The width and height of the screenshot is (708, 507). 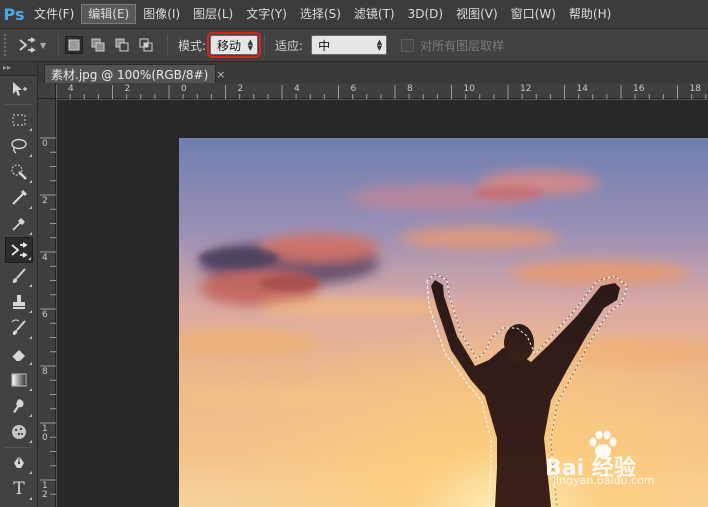 What do you see at coordinates (45, 490) in the screenshot?
I see `ruler-label: 12` at bounding box center [45, 490].